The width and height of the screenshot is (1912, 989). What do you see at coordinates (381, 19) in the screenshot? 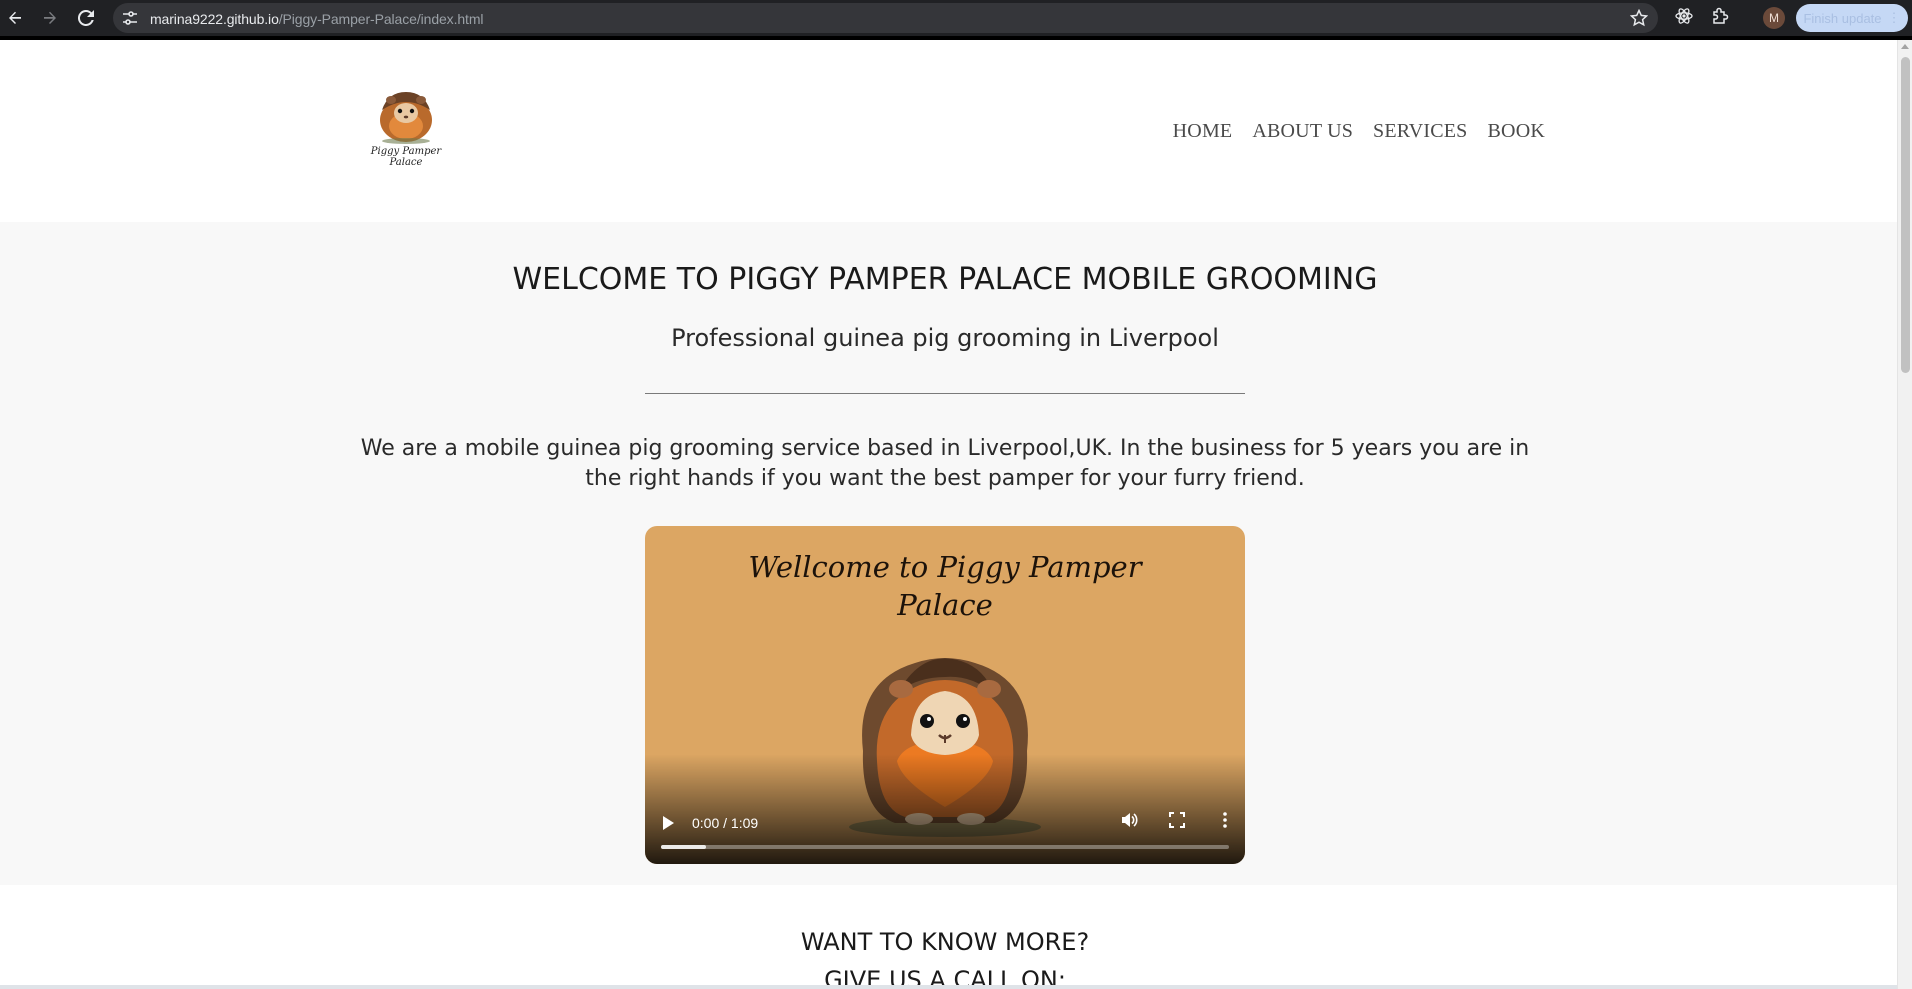
I see `url-path: /Piggy-Pamper-Palace/index.html` at bounding box center [381, 19].